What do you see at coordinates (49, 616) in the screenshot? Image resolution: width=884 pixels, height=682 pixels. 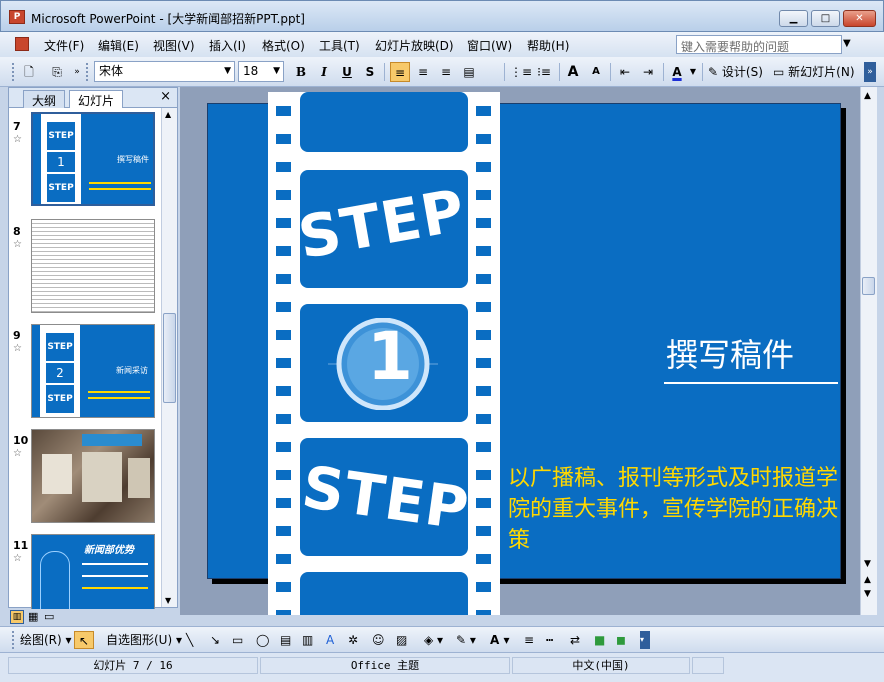 I see `slideshow-view-icon: ▭` at bounding box center [49, 616].